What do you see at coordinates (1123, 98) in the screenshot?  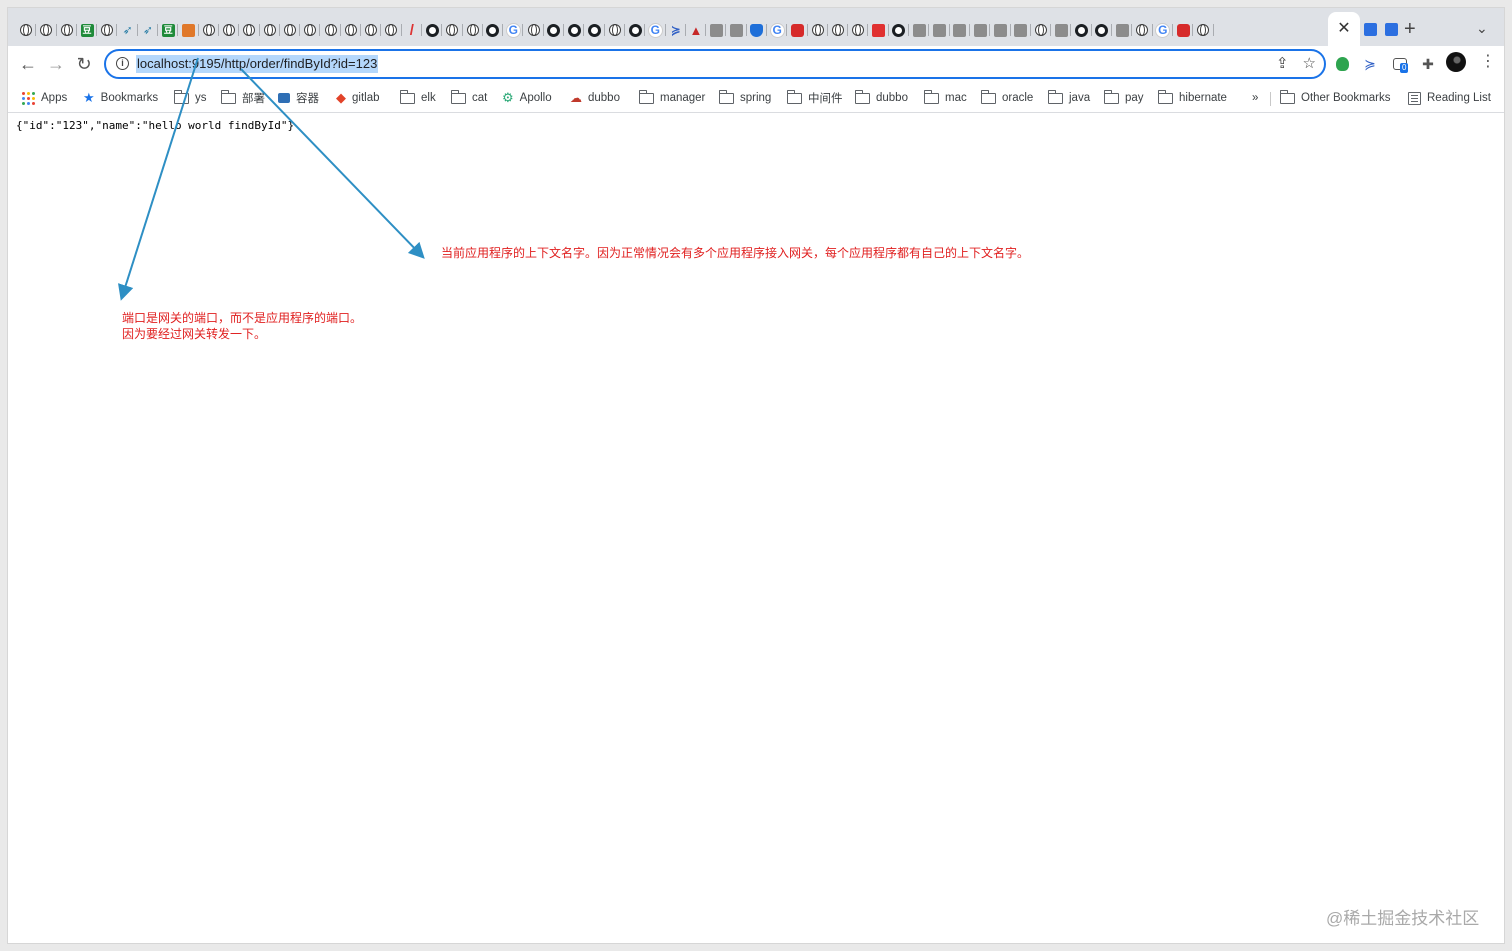 I see `bookmark-pay: pay` at bounding box center [1123, 98].